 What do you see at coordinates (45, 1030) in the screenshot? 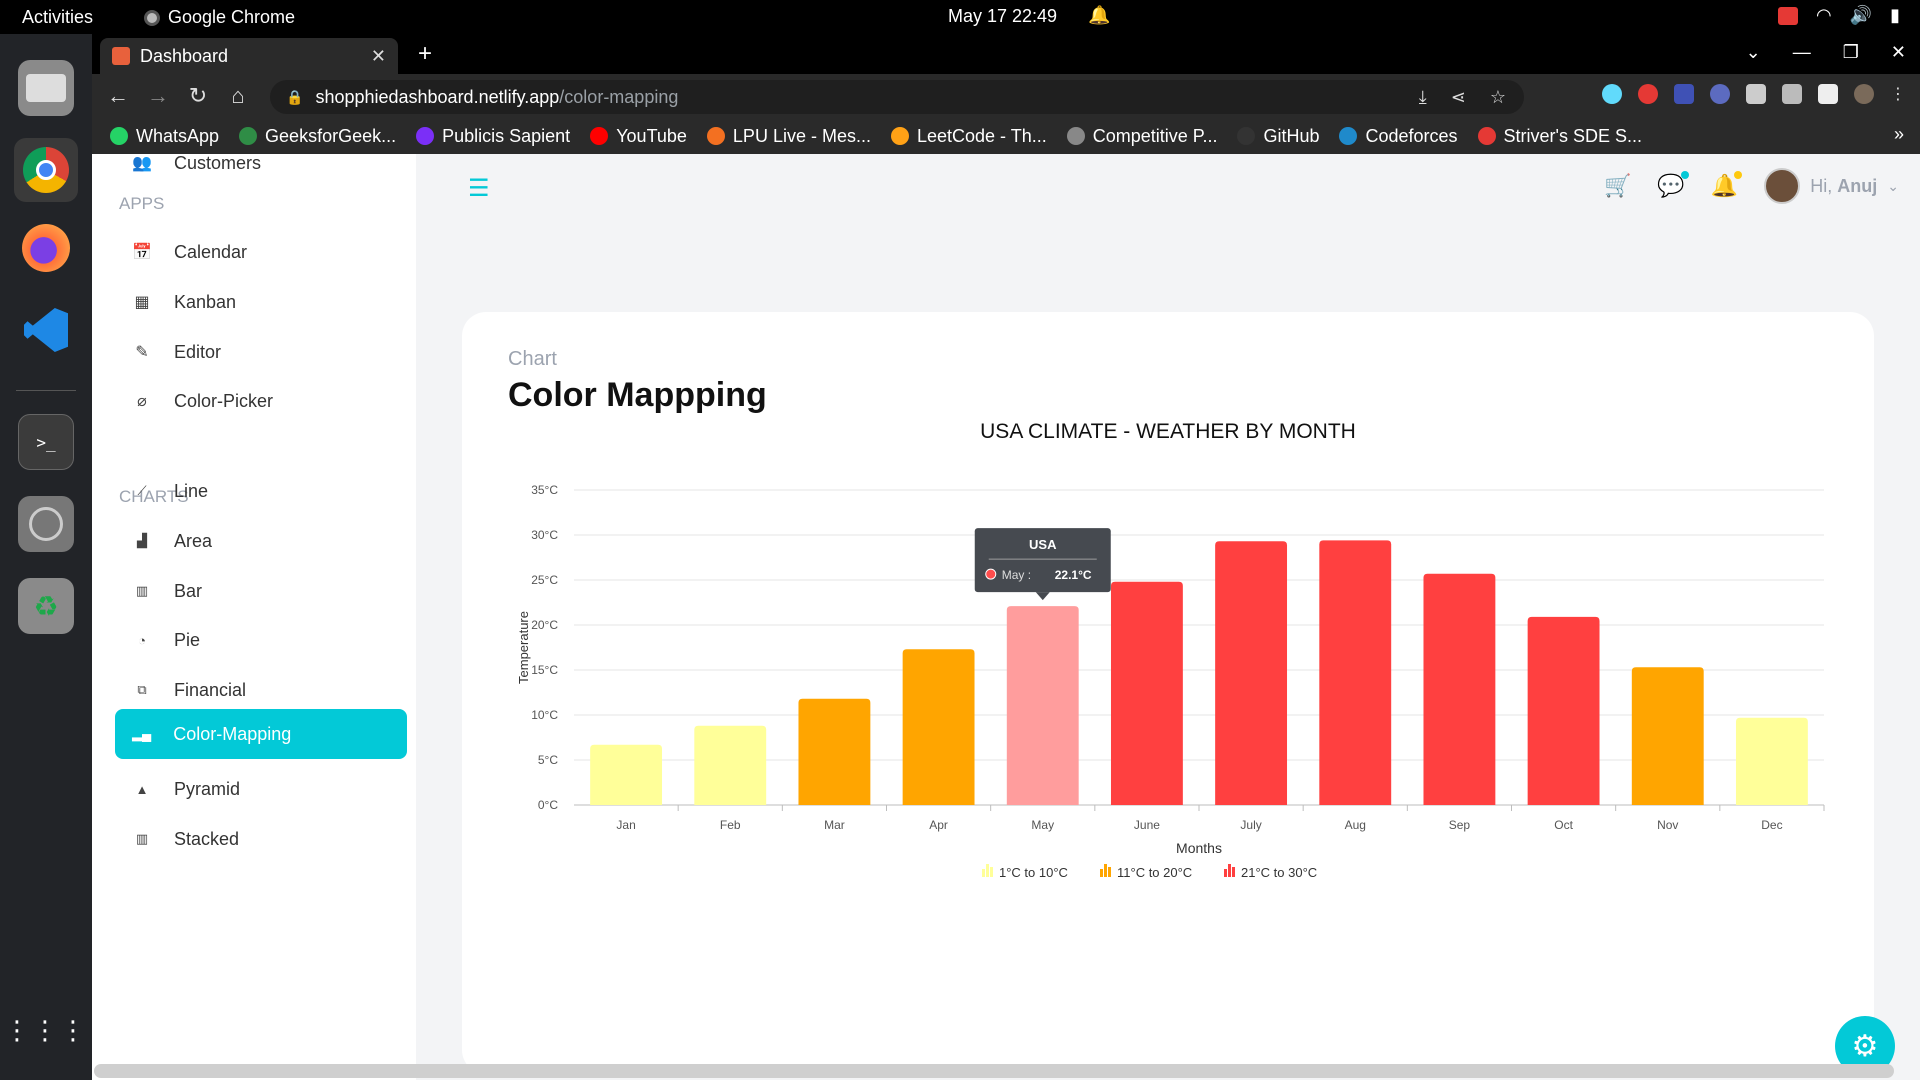
I see `show-apps-icon: ⋮⋮⋮` at bounding box center [45, 1030].